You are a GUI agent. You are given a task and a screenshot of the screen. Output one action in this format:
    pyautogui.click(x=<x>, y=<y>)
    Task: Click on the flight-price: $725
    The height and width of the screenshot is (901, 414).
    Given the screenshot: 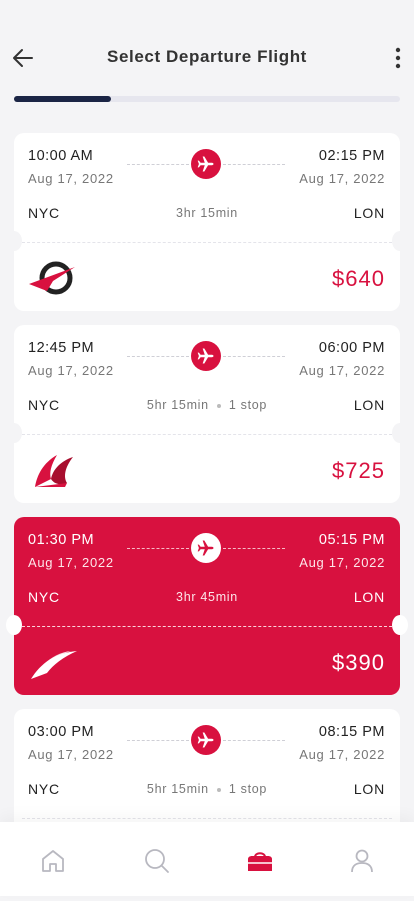 What is the action you would take?
    pyautogui.click(x=358, y=470)
    